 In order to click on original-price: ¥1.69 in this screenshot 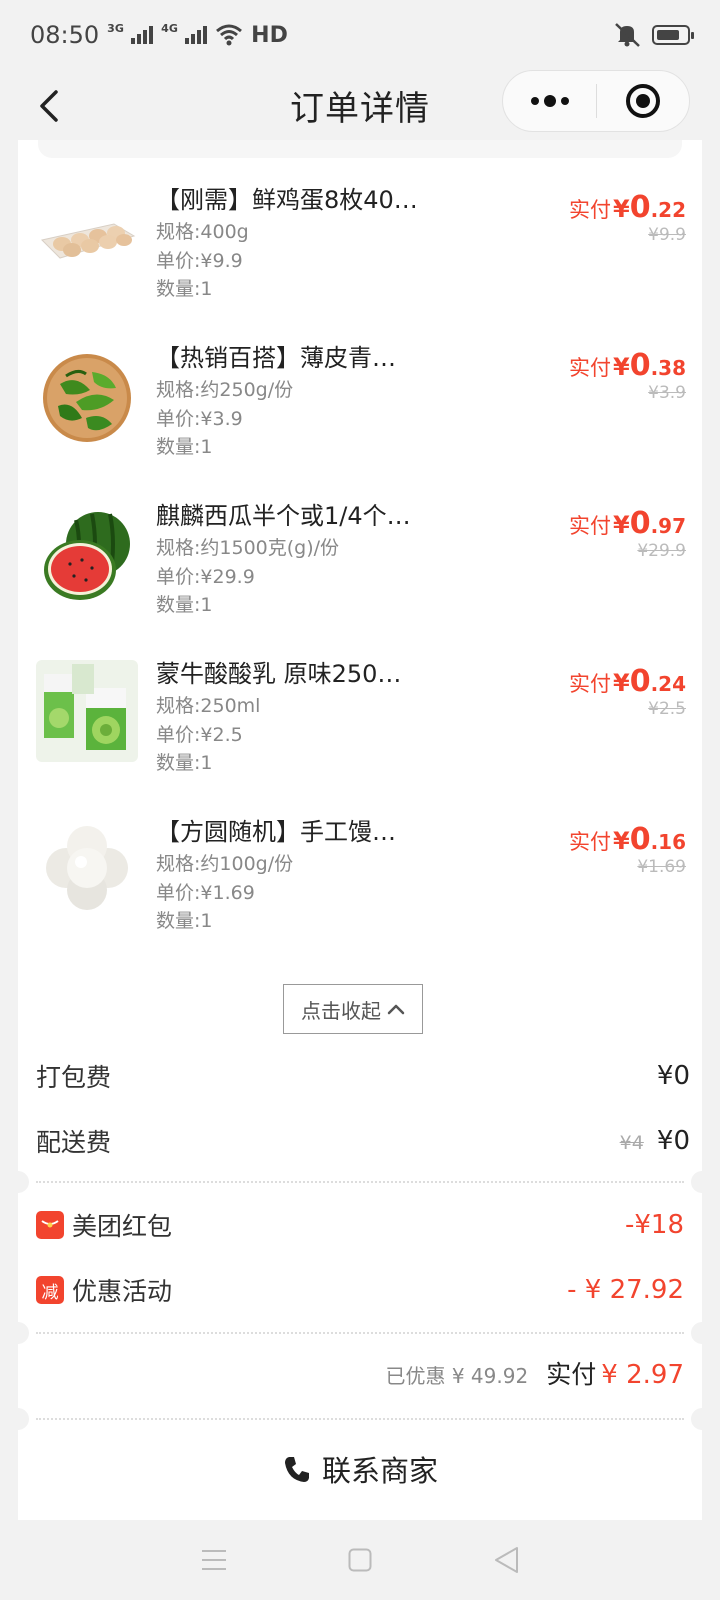, I will do `click(661, 867)`.